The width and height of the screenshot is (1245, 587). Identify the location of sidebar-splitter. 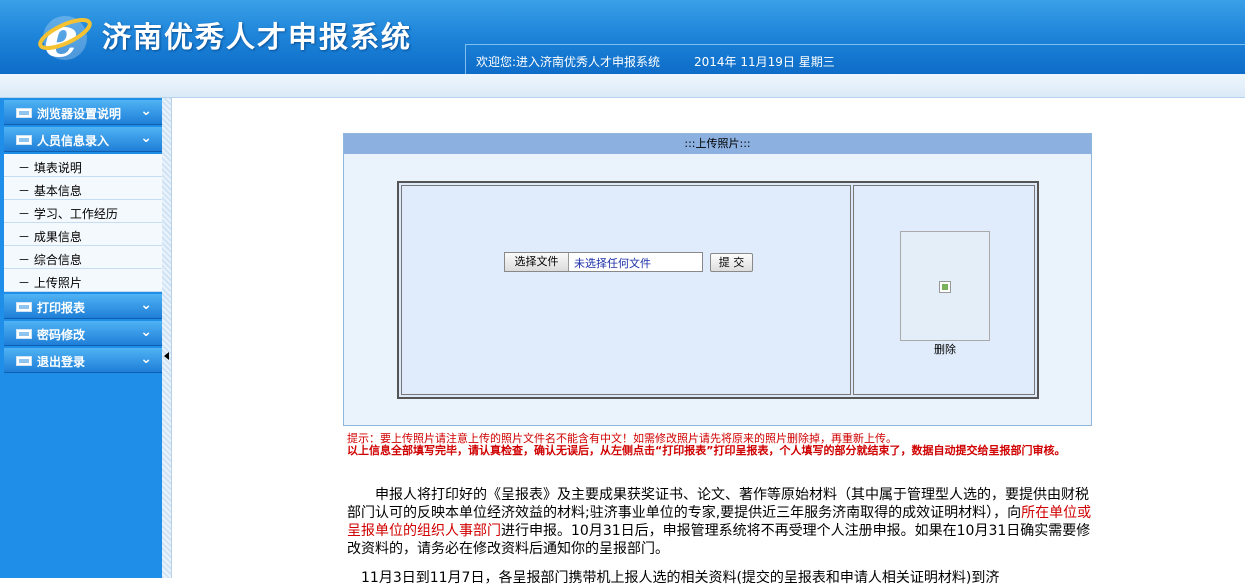
(167, 338).